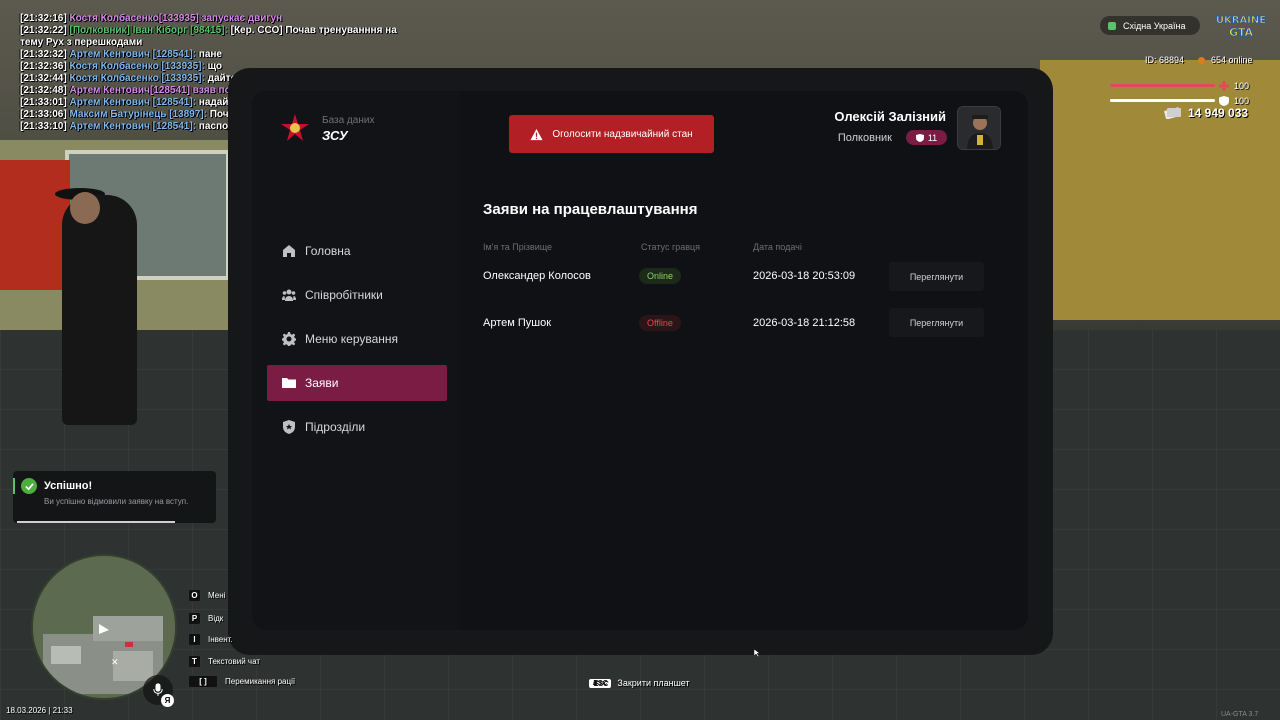 The height and width of the screenshot is (720, 1280). Describe the element at coordinates (220, 639) in the screenshot. I see `hint-label: Інвент.` at that location.